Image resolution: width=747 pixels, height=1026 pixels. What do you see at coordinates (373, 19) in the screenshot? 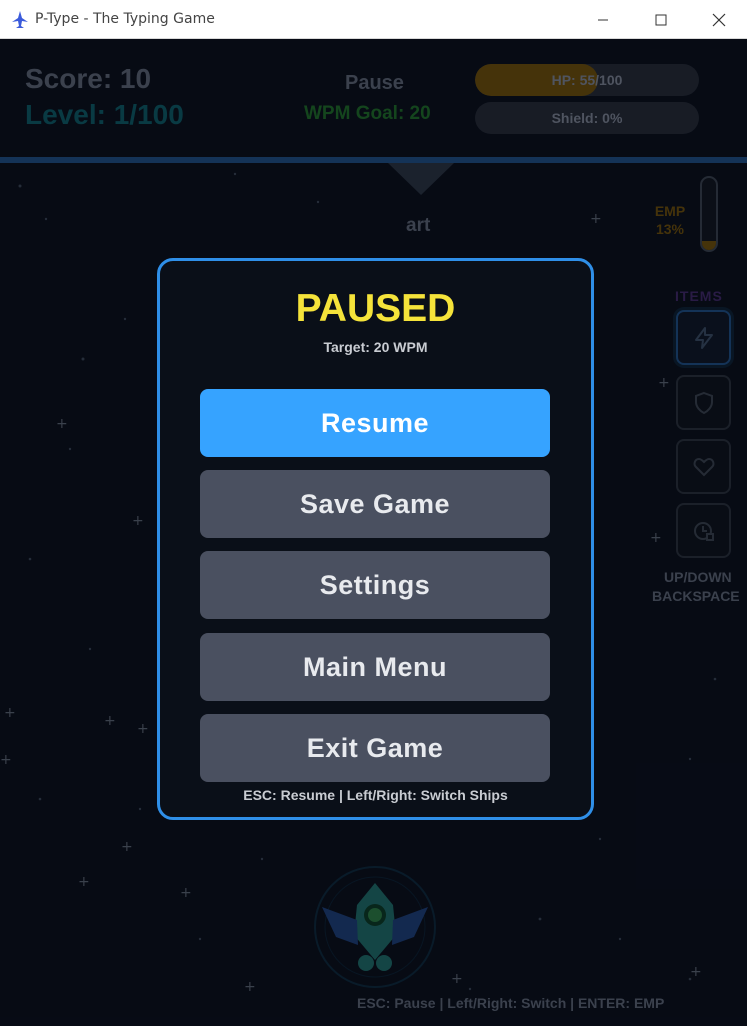
I see `window-titlebar: P-Type - The Typing Game` at bounding box center [373, 19].